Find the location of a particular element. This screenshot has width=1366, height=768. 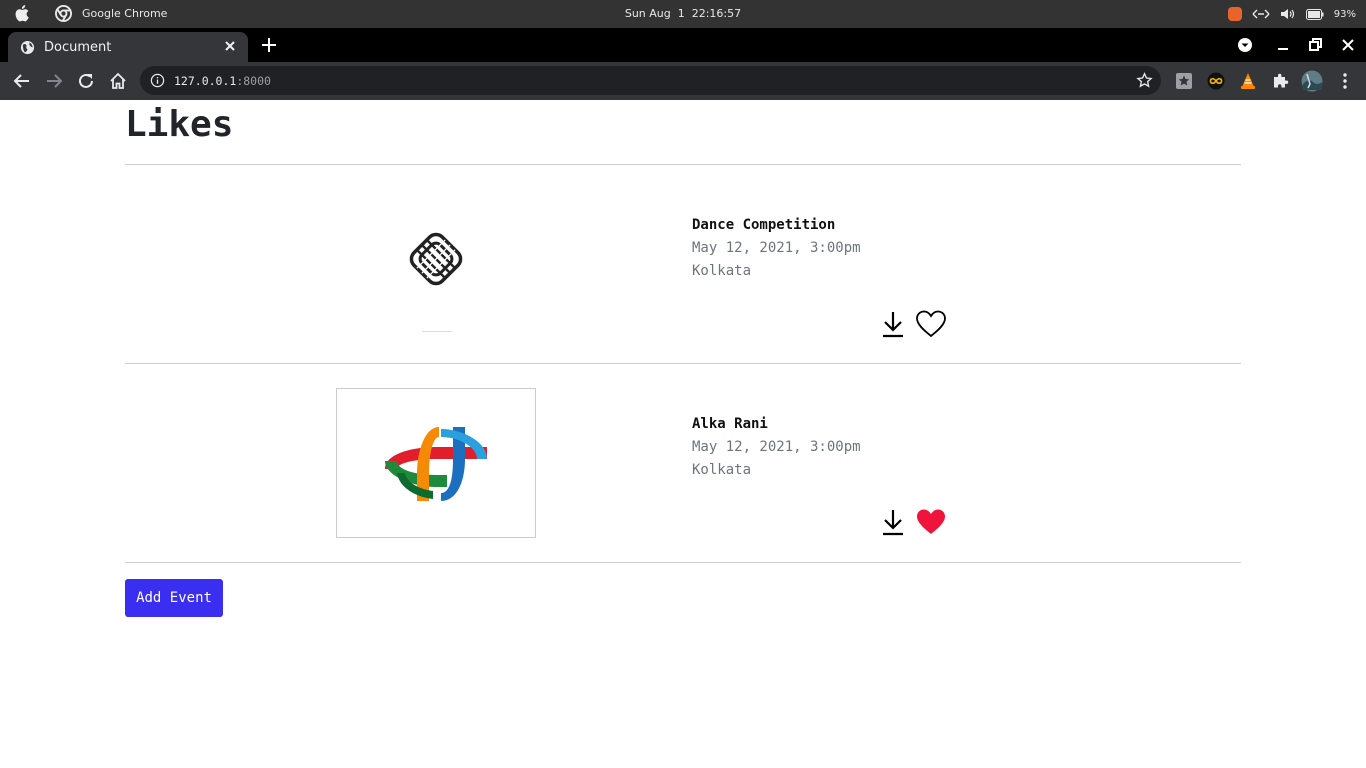

site-info-icon is located at coordinates (157, 80).